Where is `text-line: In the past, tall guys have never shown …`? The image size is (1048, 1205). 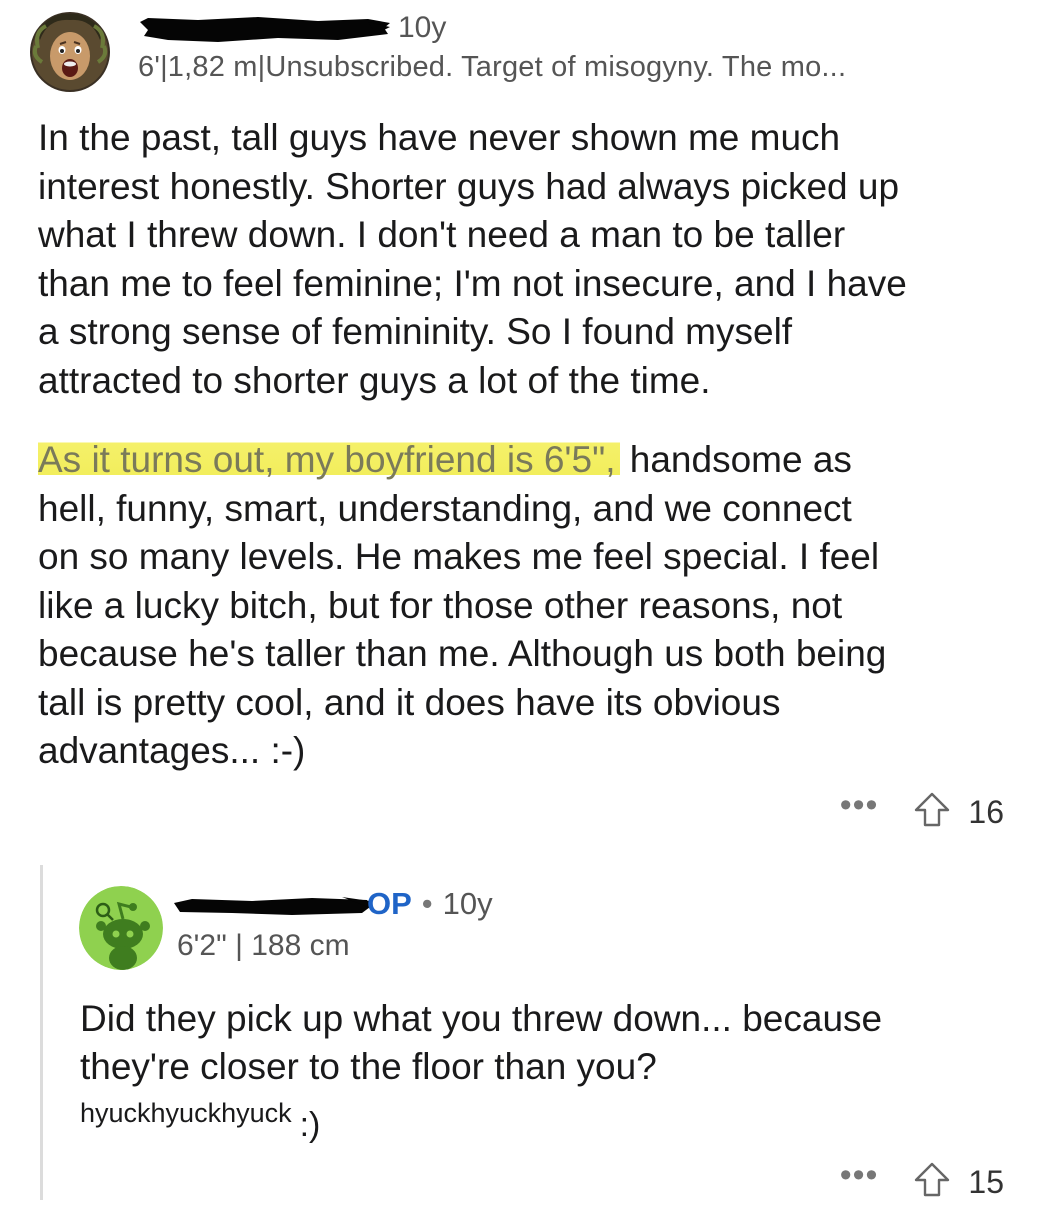
text-line: In the past, tall guys have never shown … is located at coordinates (439, 137).